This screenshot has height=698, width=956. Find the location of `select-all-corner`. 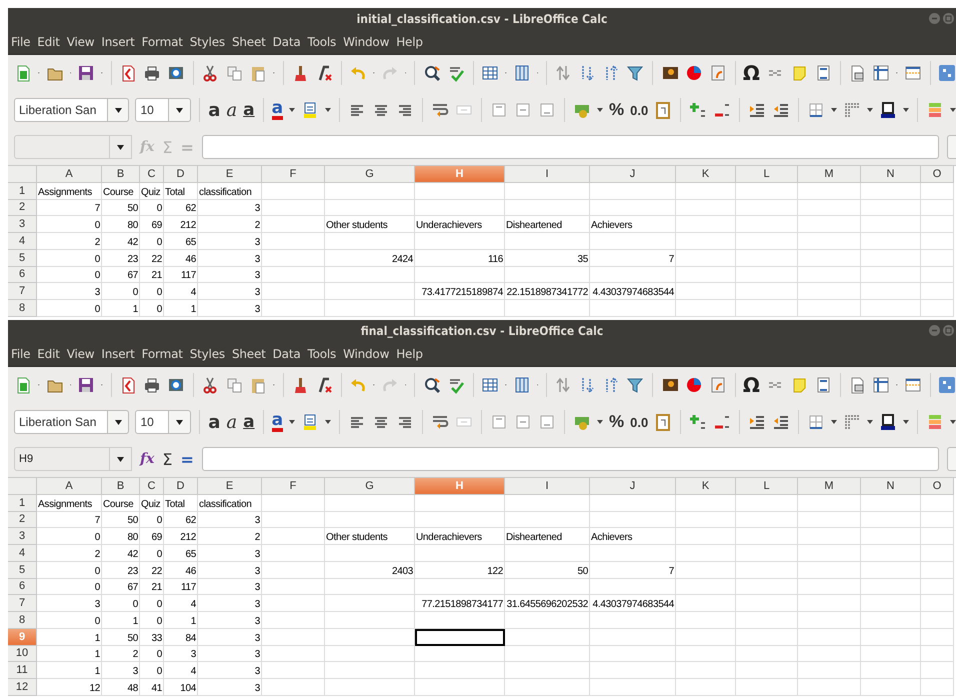

select-all-corner is located at coordinates (22, 174).